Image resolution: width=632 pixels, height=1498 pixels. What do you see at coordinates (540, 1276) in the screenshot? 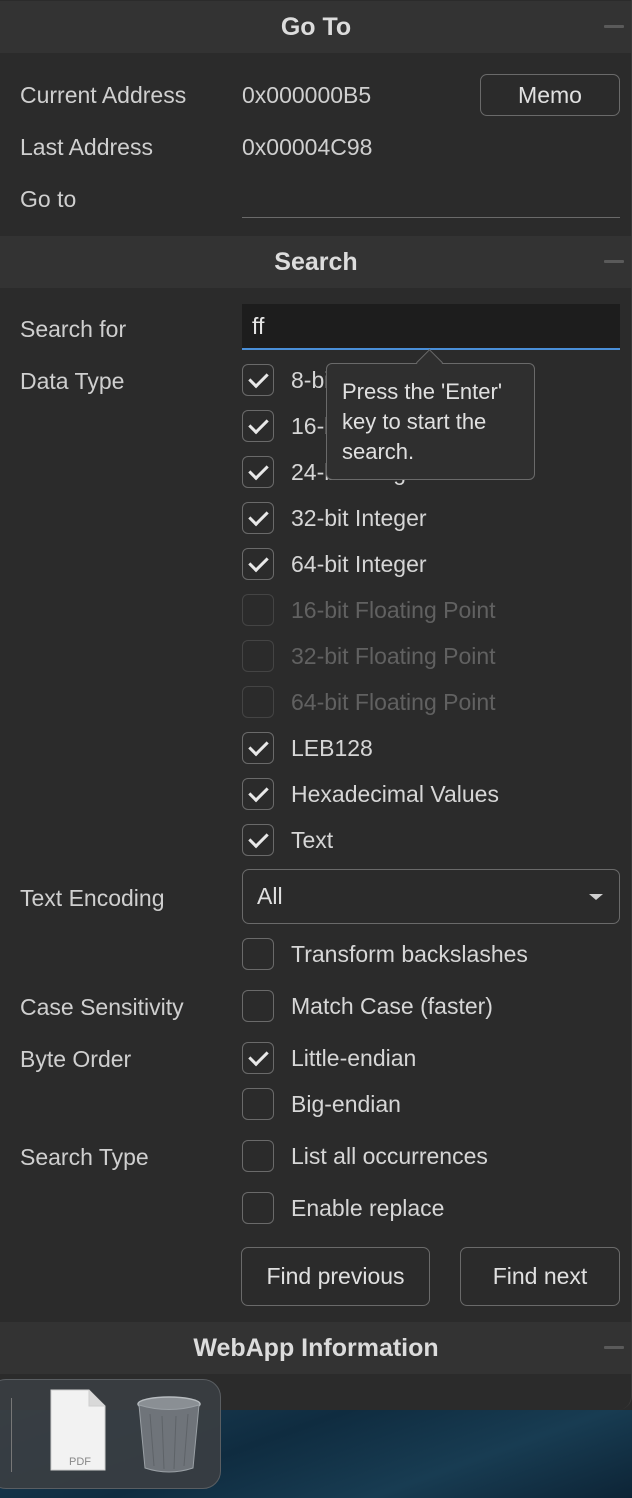
I see `find-next-button: Find next` at bounding box center [540, 1276].